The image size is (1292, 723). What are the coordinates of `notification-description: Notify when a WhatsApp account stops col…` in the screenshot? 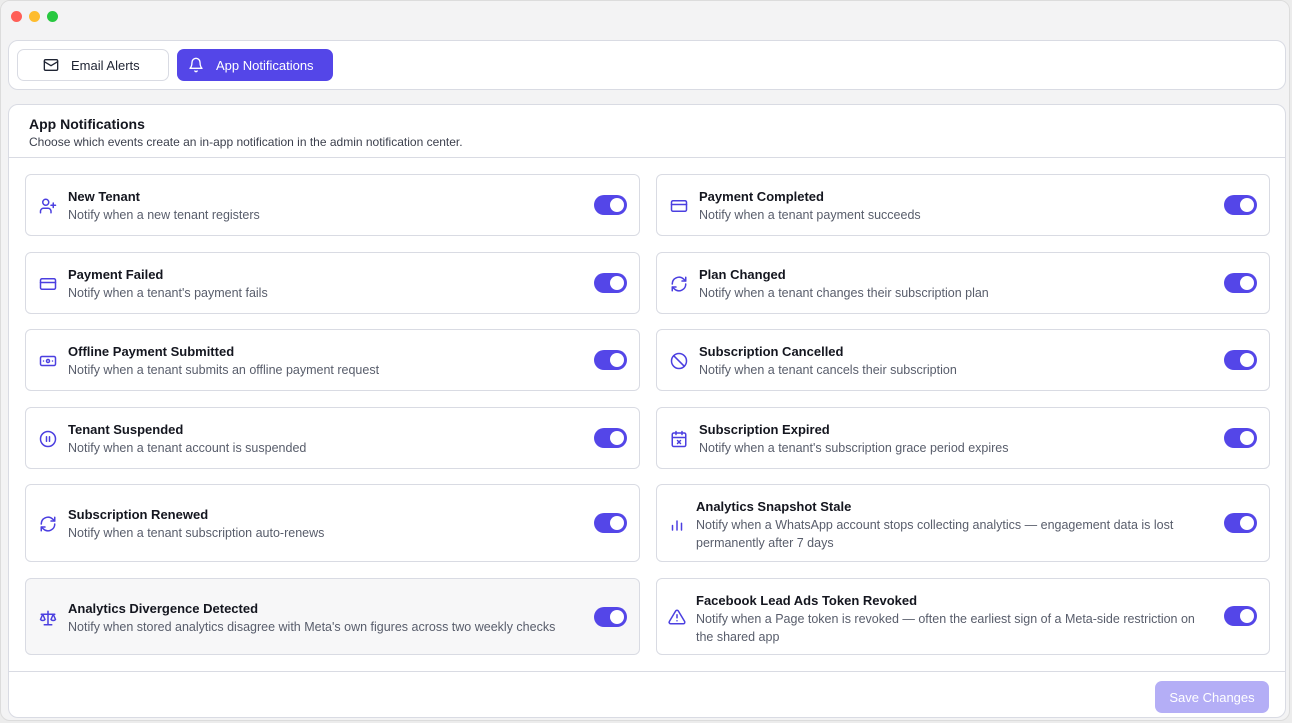 It's located at (935, 534).